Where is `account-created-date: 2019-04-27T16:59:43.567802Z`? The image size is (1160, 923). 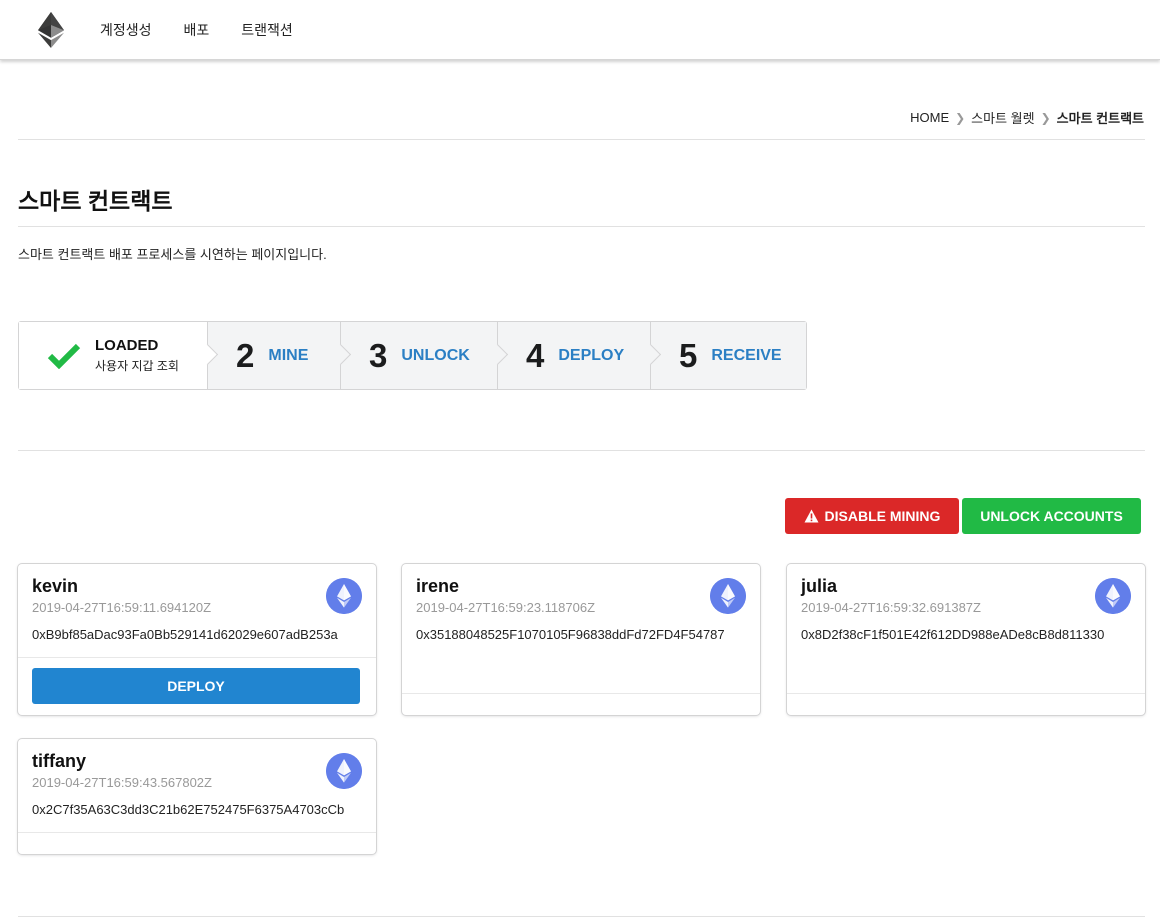 account-created-date: 2019-04-27T16:59:43.567802Z is located at coordinates (122, 782).